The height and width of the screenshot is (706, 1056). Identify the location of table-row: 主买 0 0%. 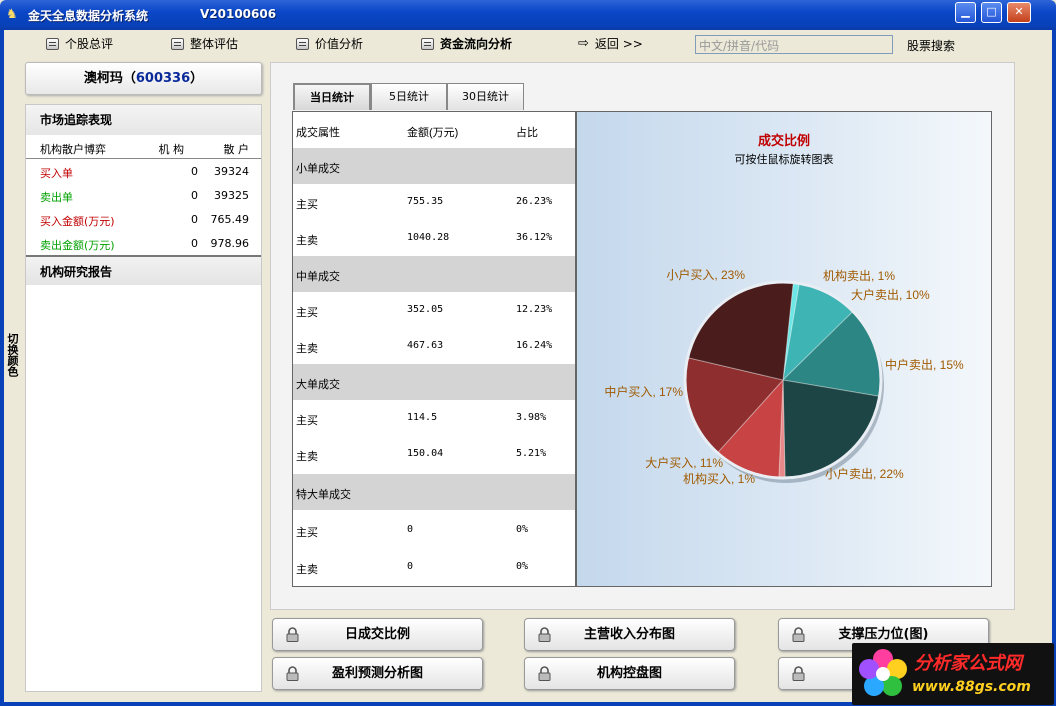
(434, 530).